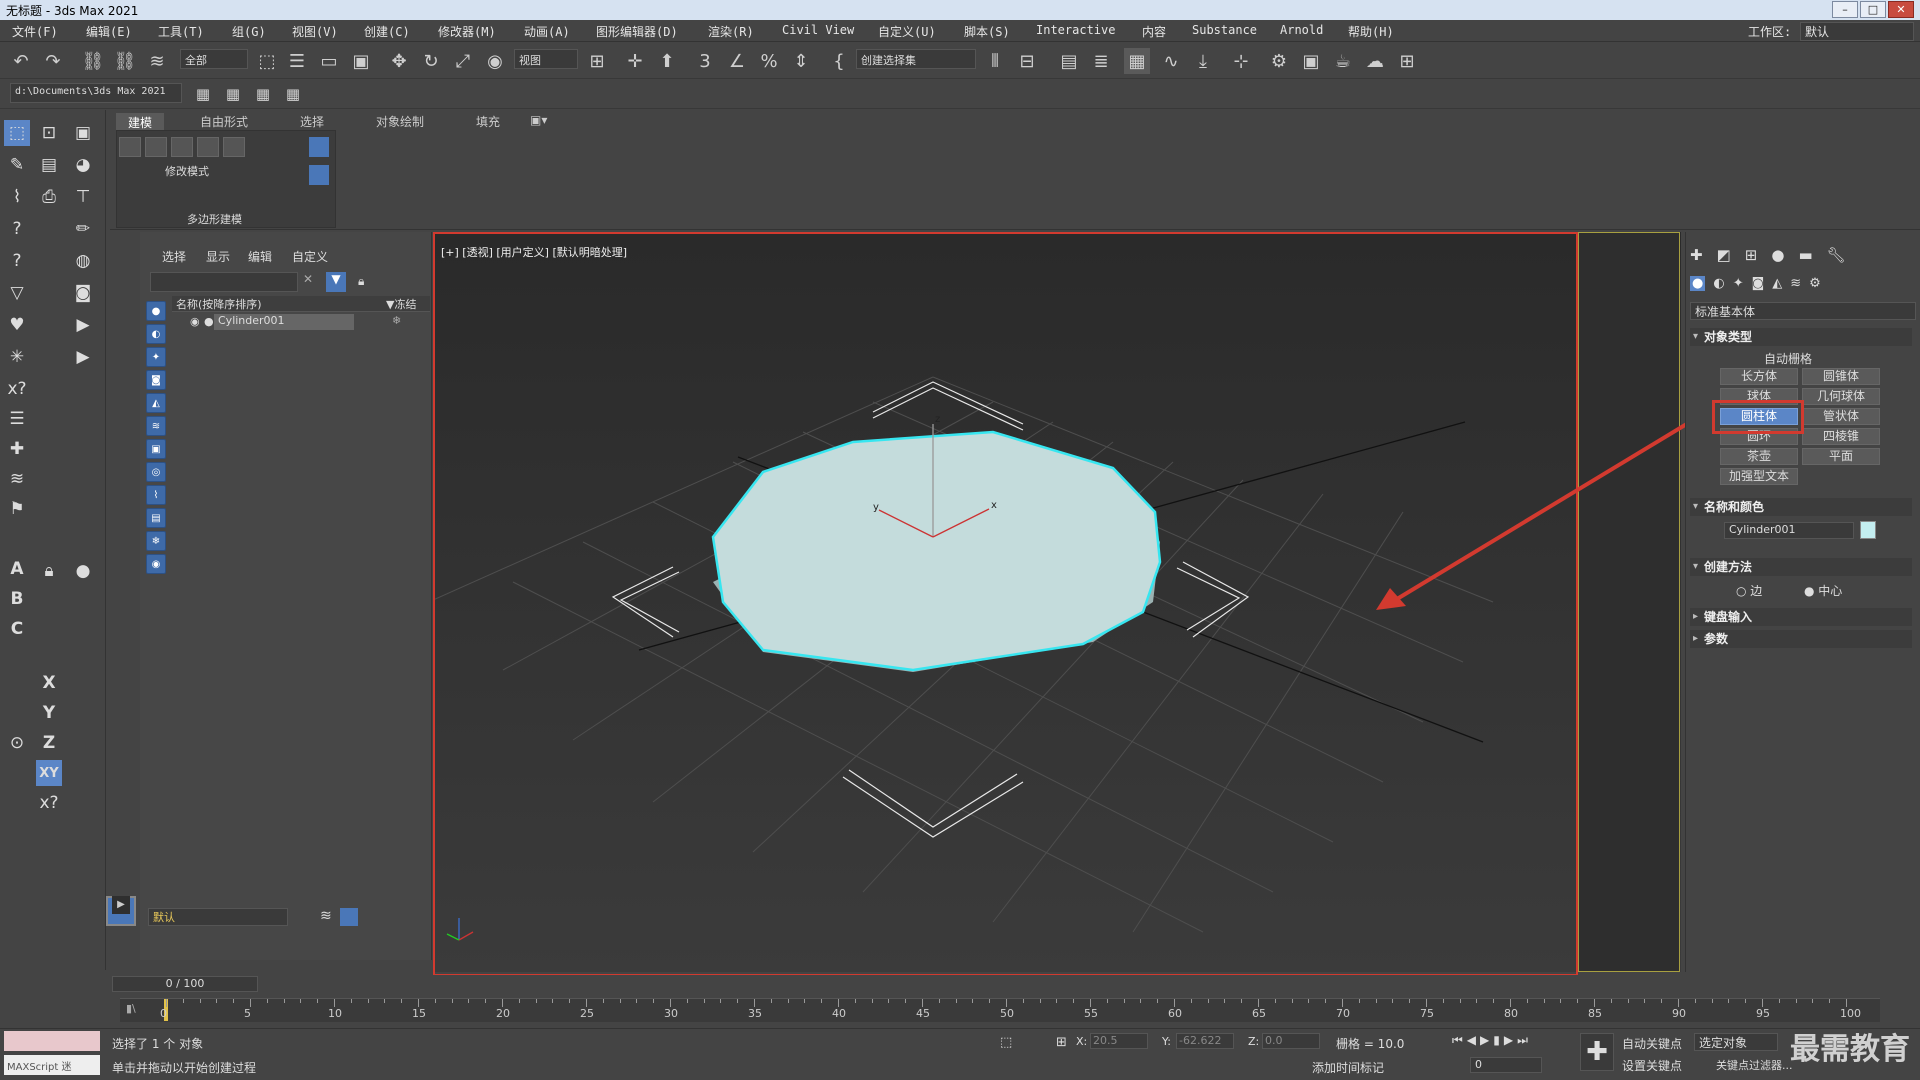 The image size is (1920, 1080). Describe the element at coordinates (1291, 1041) in the screenshot. I see `z-coord-field: 0.0` at that location.